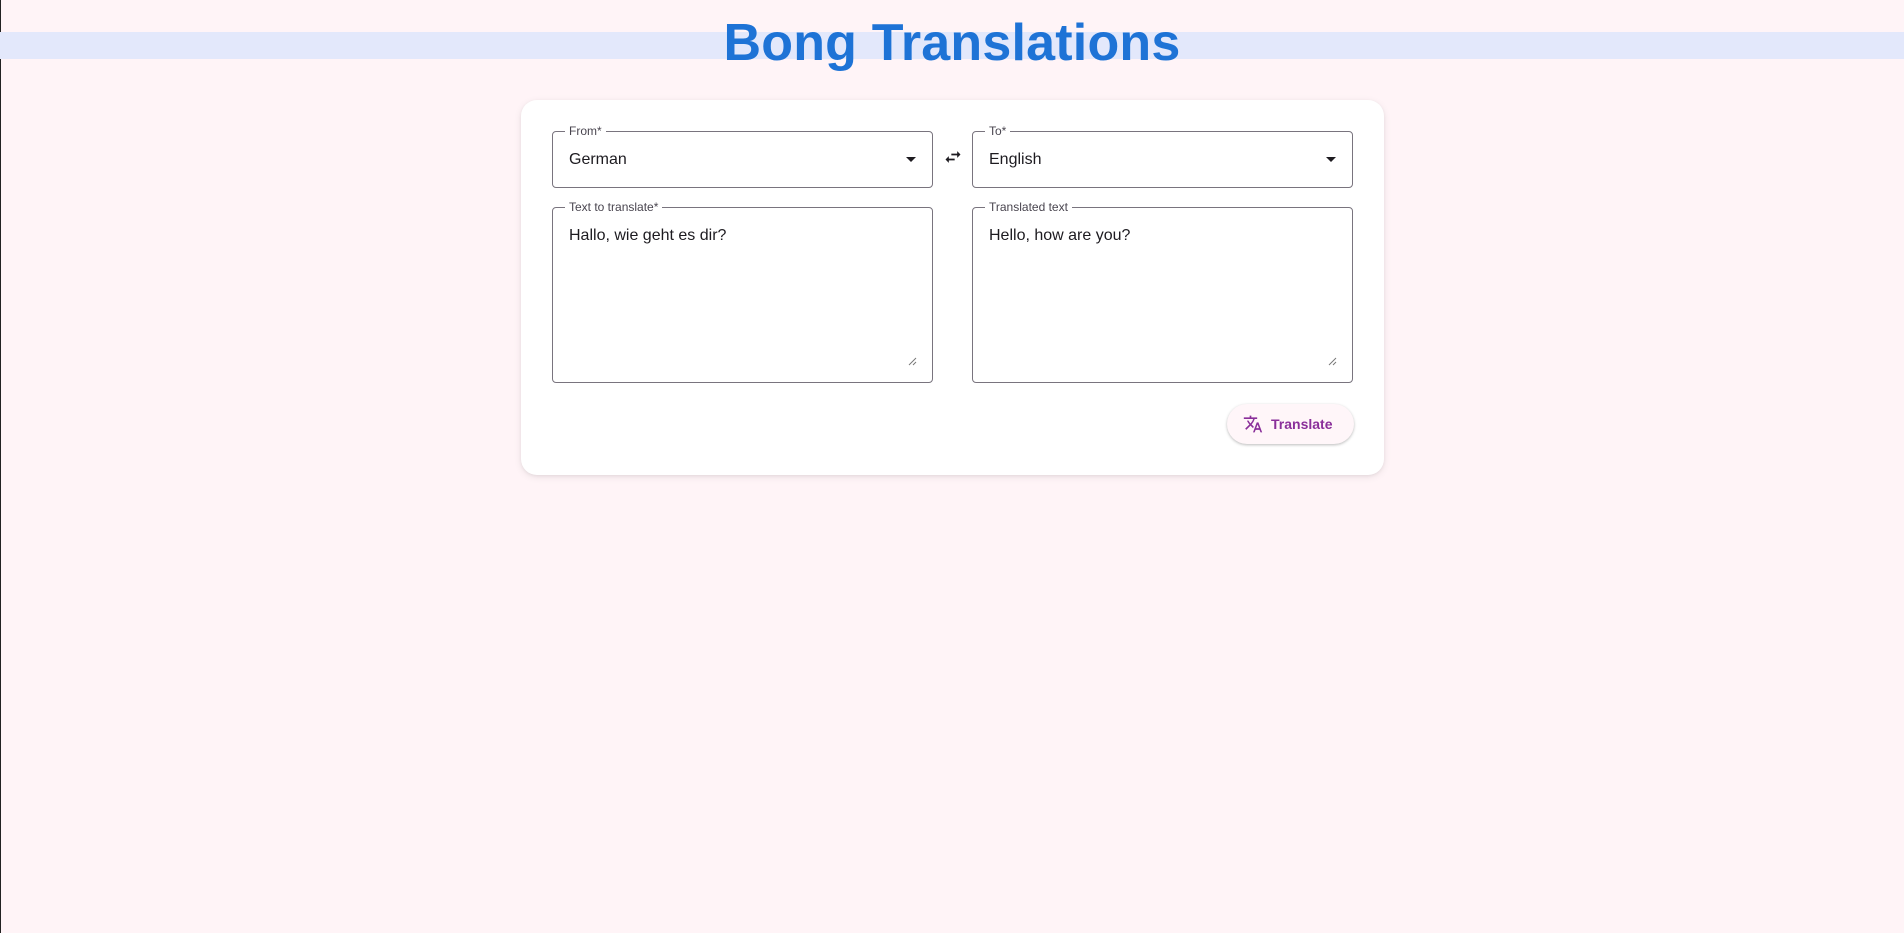 This screenshot has height=933, width=1904. I want to click on swap-horiz-icon, so click(953, 157).